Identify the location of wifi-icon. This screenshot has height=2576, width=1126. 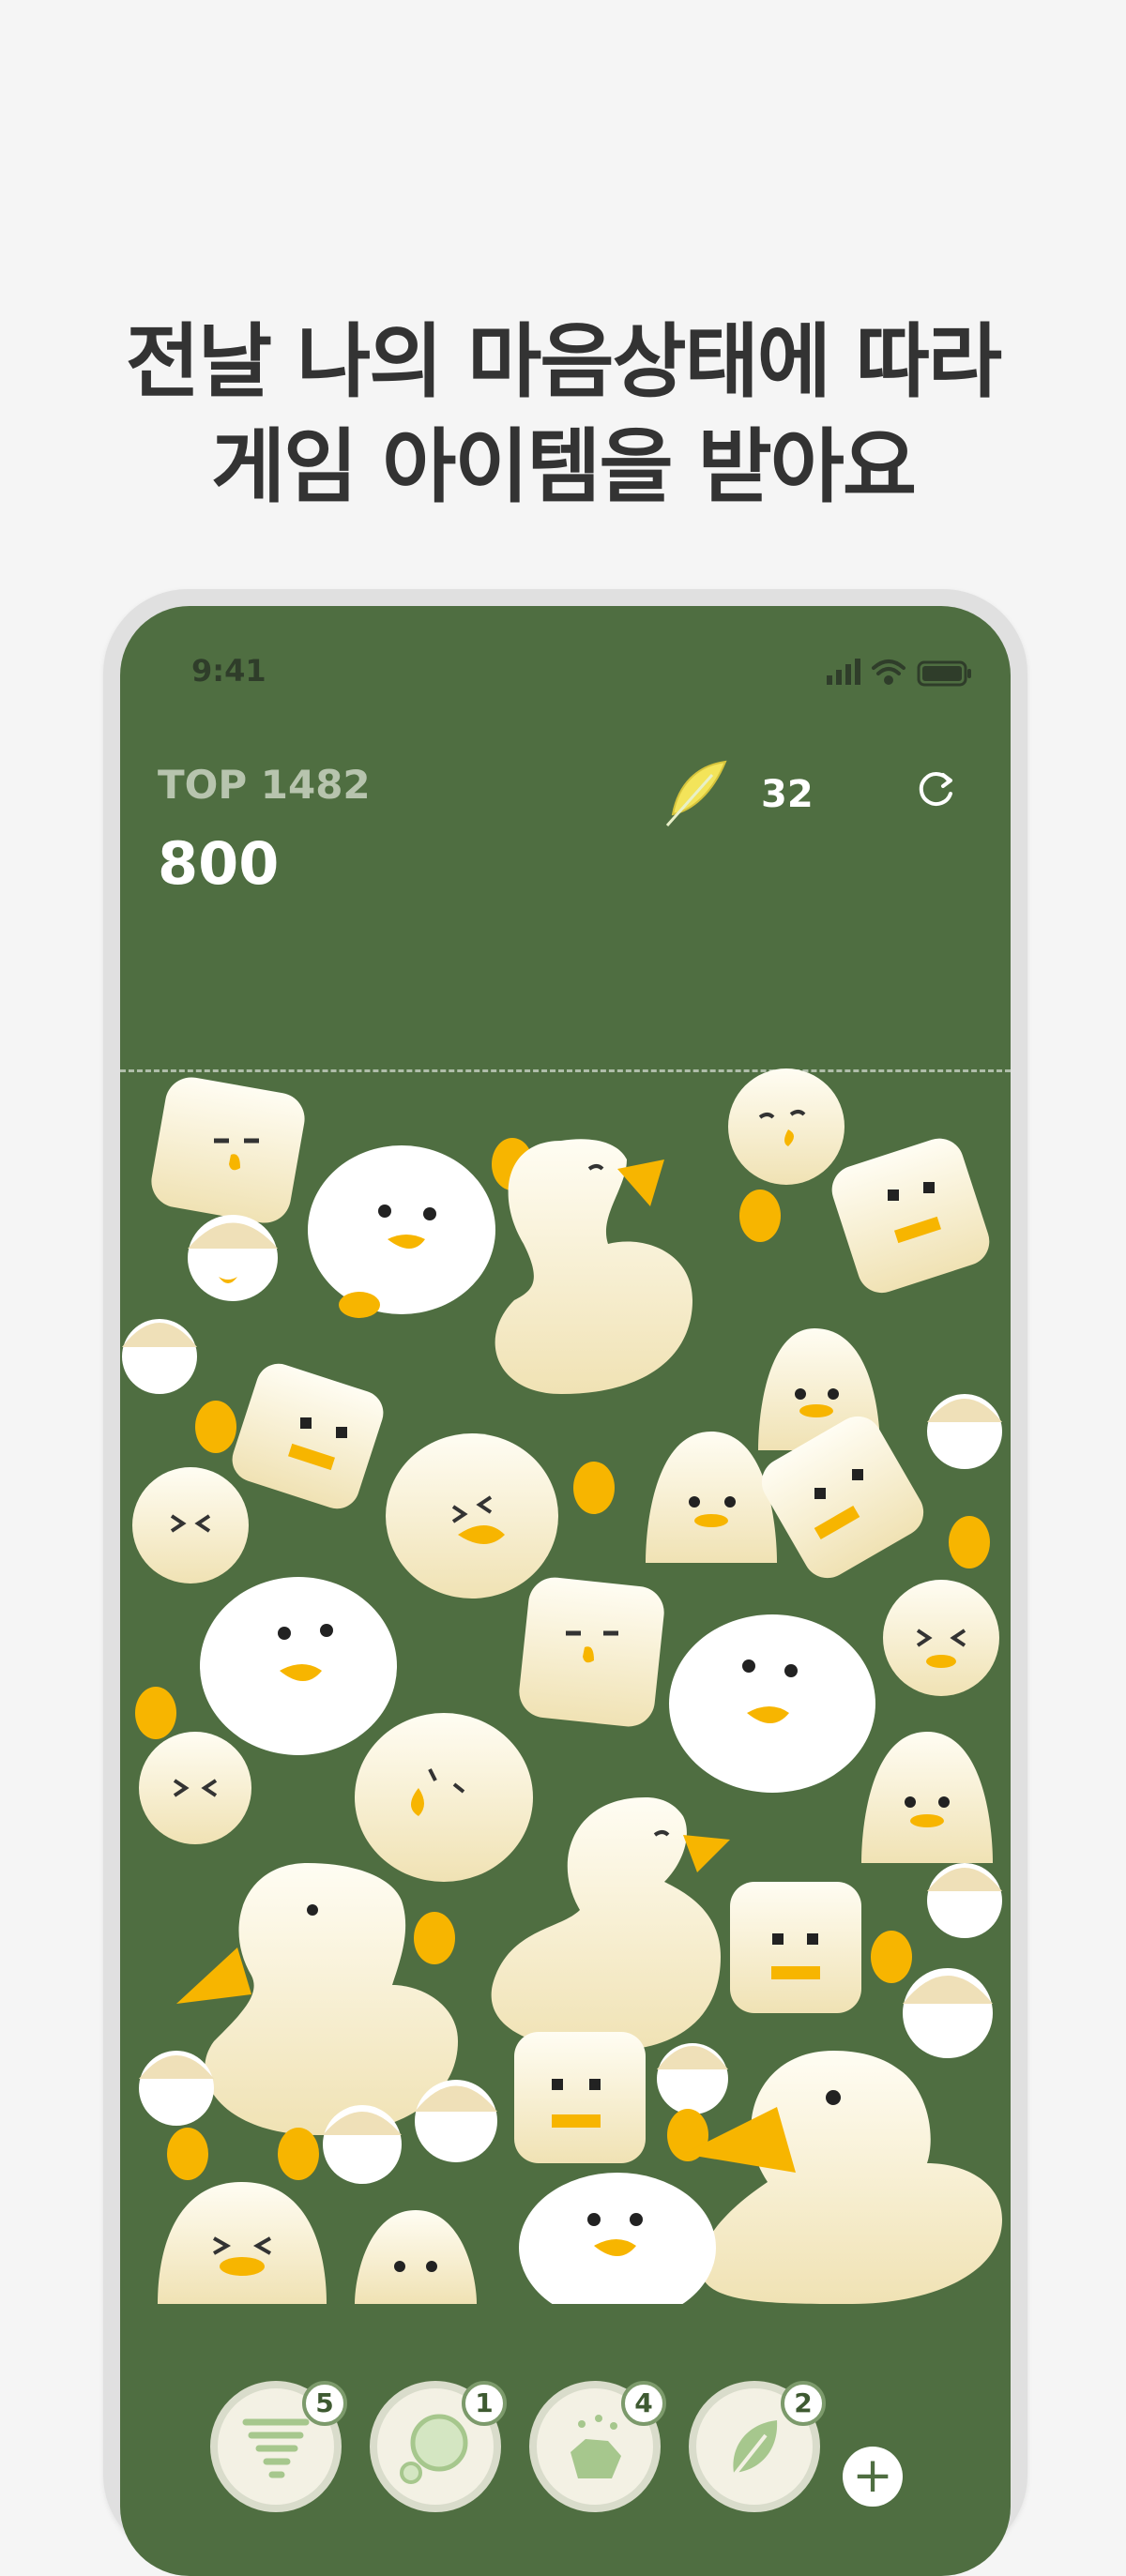
(889, 672).